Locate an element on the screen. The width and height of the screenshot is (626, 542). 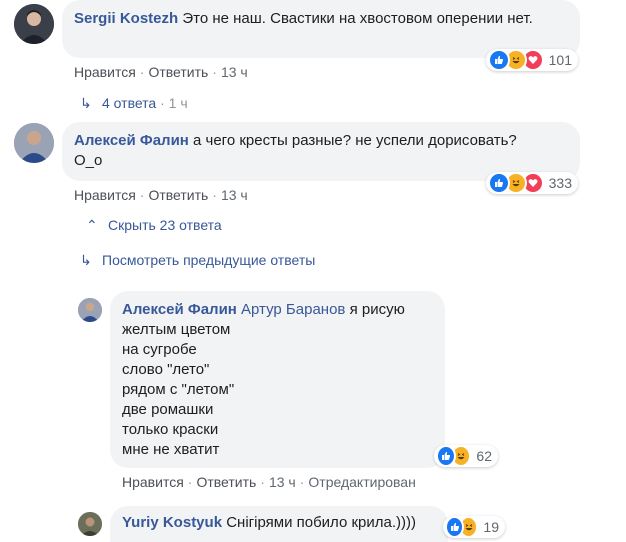
reply-text-line: только краски is located at coordinates (170, 429).